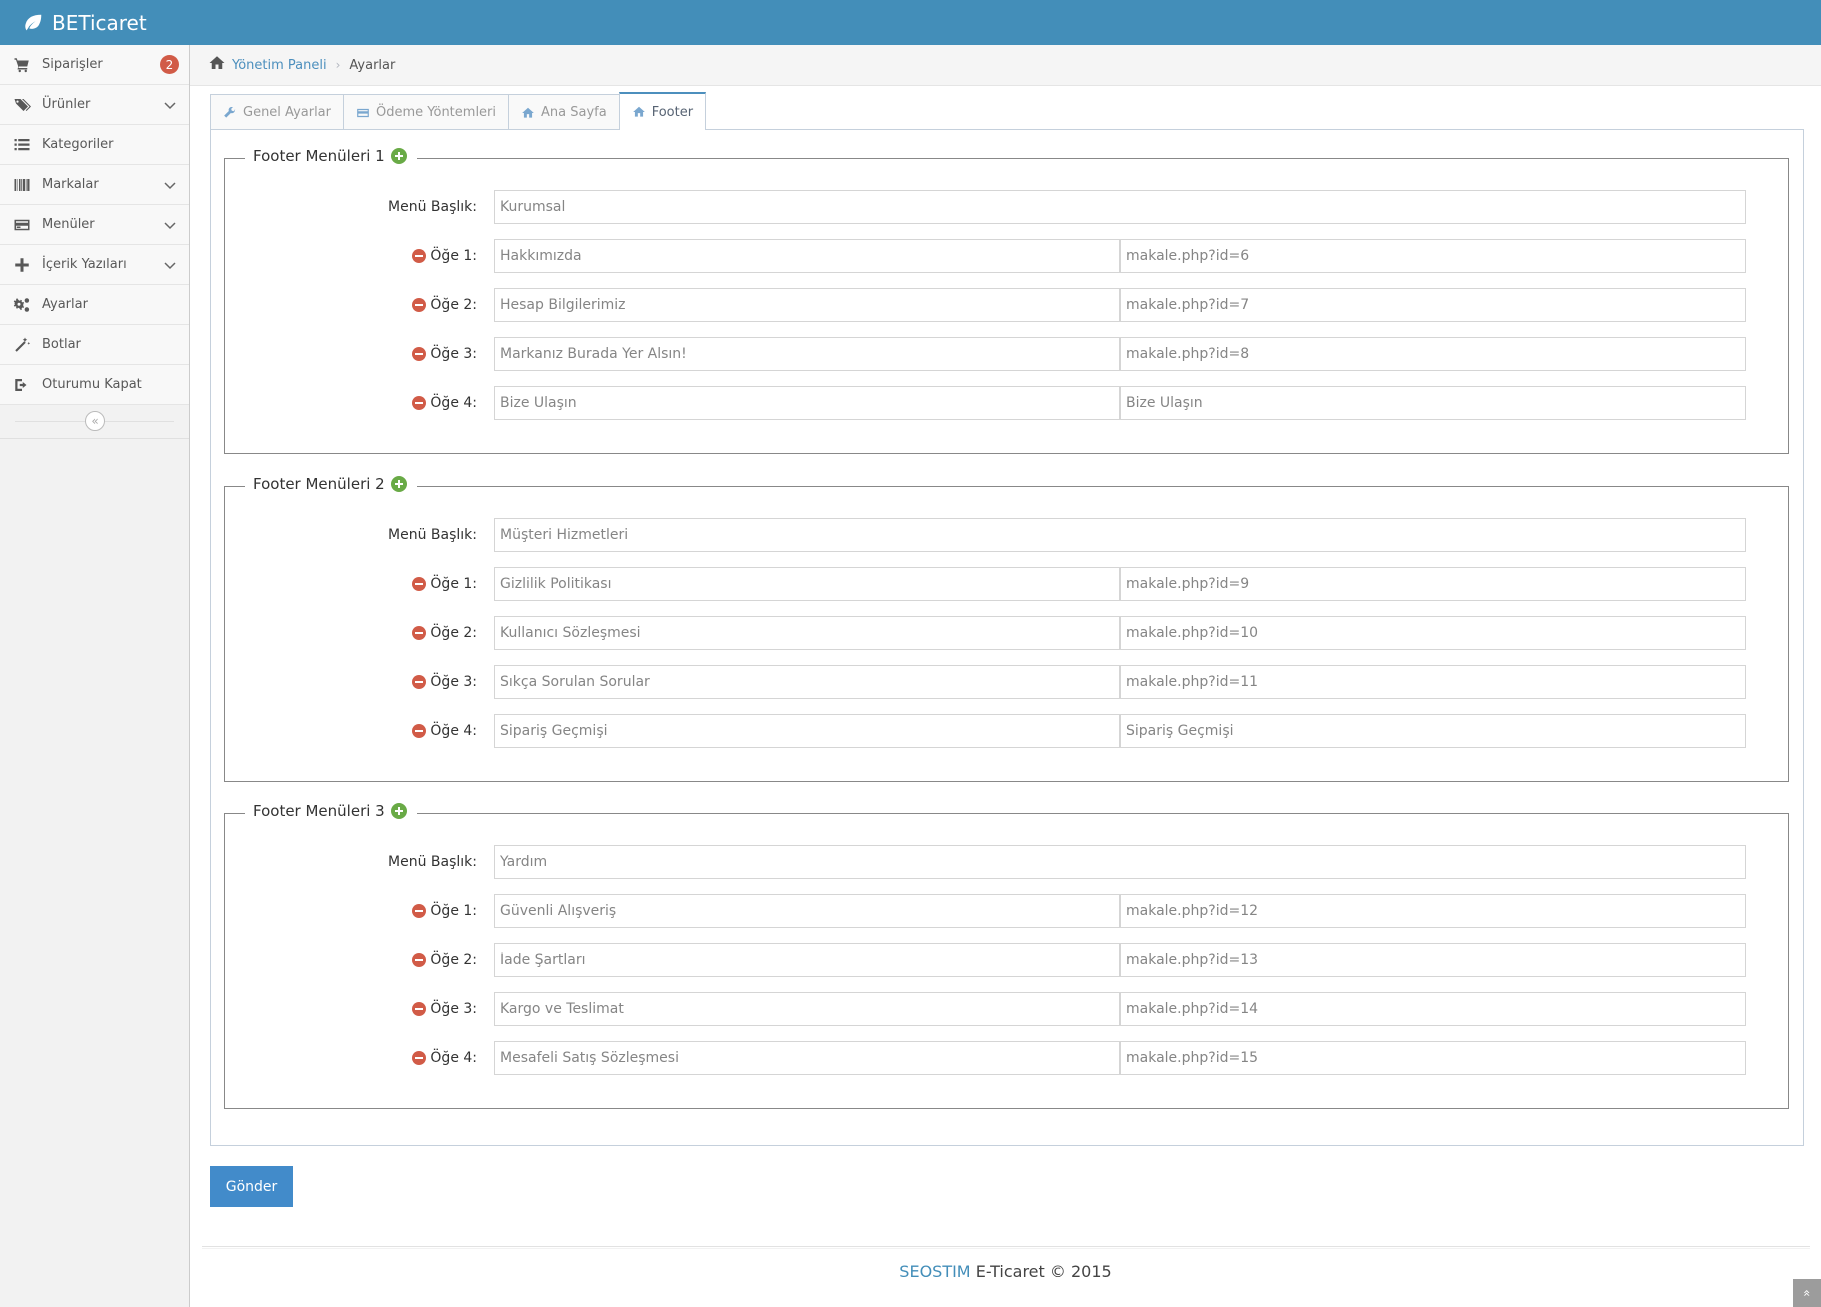  What do you see at coordinates (68, 224) in the screenshot?
I see `sidebar-item-label: Menüler` at bounding box center [68, 224].